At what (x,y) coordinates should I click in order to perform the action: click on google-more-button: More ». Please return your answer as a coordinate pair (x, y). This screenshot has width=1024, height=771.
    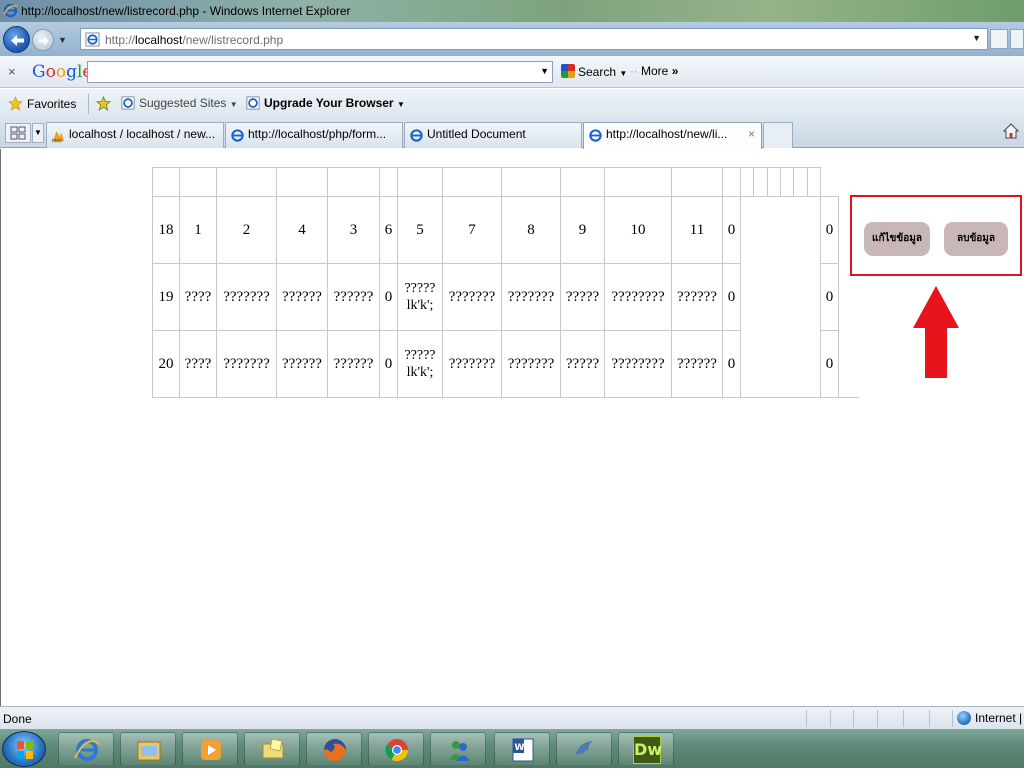
    Looking at the image, I should click on (659, 71).